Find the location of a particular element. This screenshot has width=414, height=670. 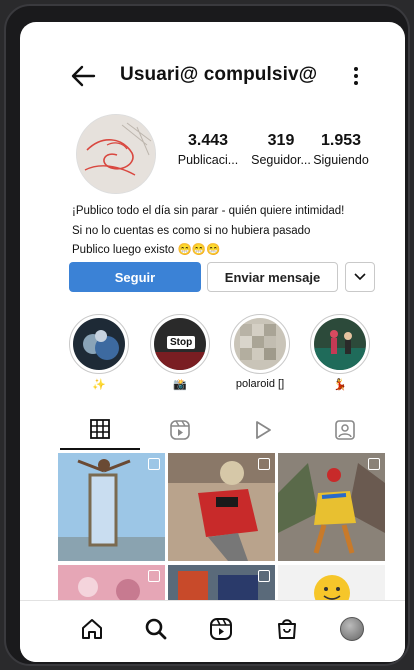

story-highlight: 💃 is located at coordinates (340, 353).